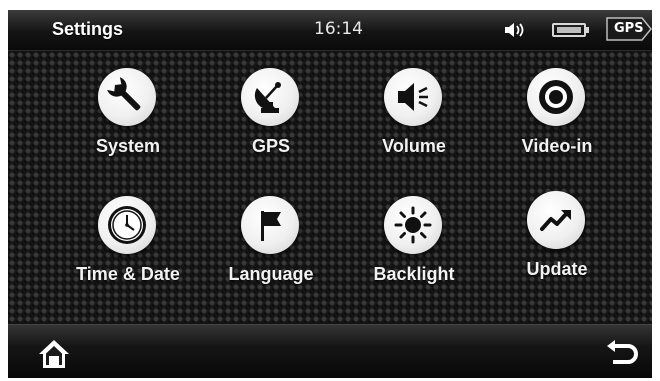  I want to click on tile-update: Update, so click(557, 241).